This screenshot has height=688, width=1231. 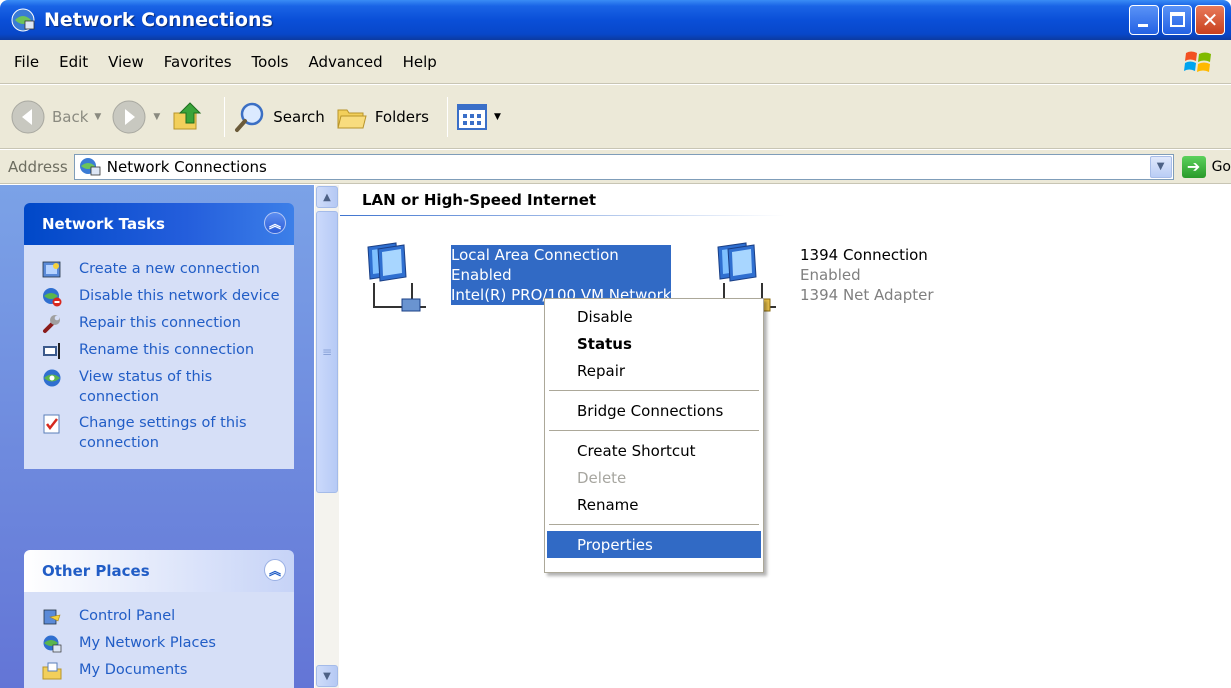 What do you see at coordinates (623, 166) in the screenshot?
I see `address-input: Network Connections ▼` at bounding box center [623, 166].